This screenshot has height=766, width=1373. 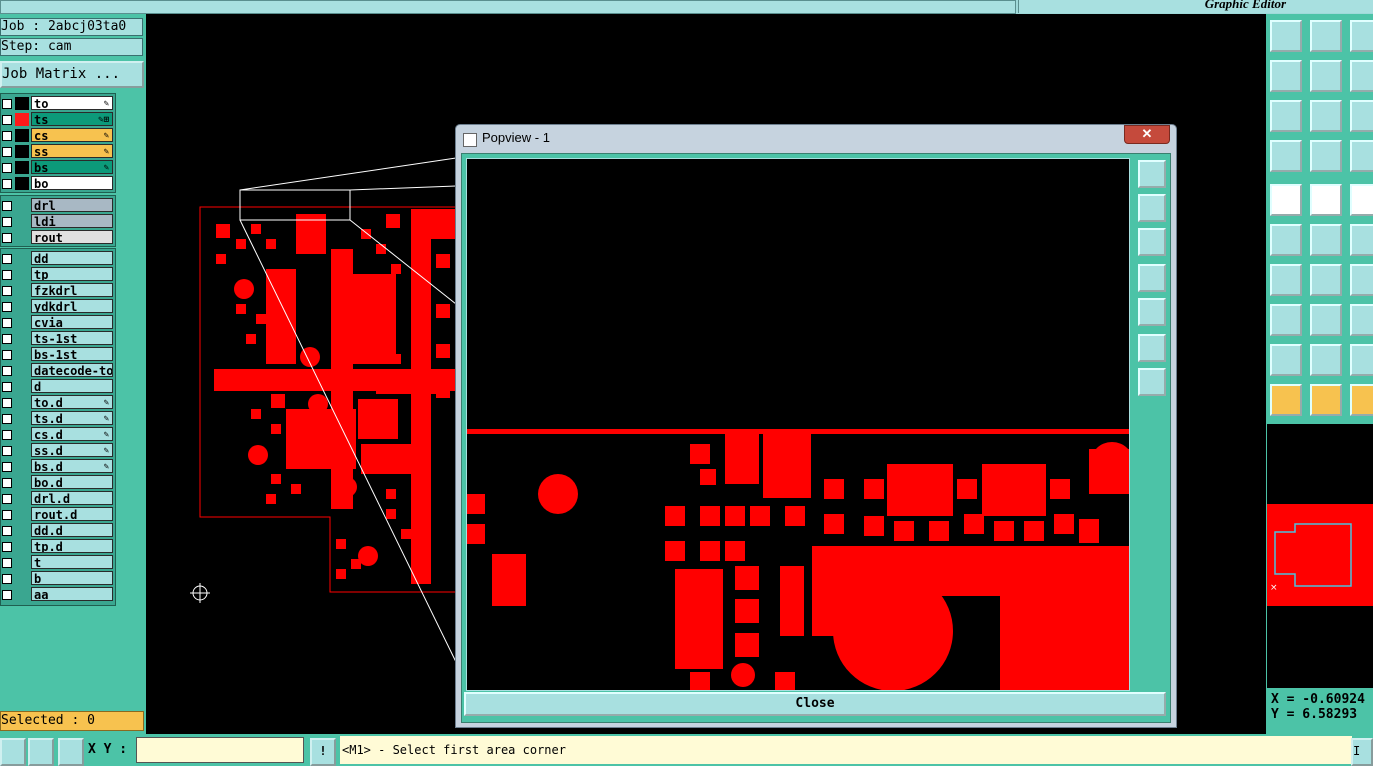 I want to click on mini-map: ×, so click(x=1320, y=556).